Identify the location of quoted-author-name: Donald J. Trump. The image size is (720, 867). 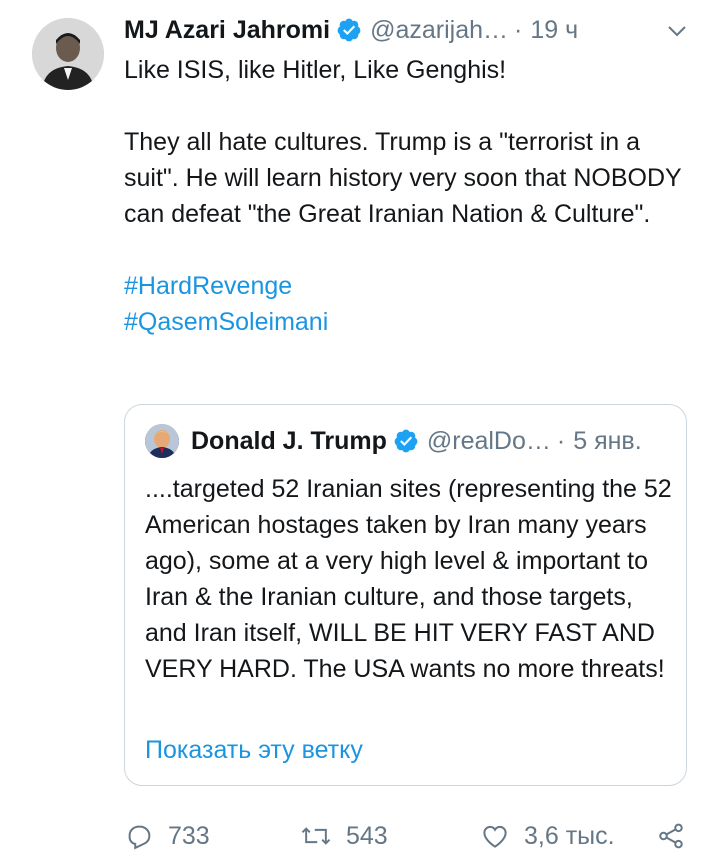
(289, 440).